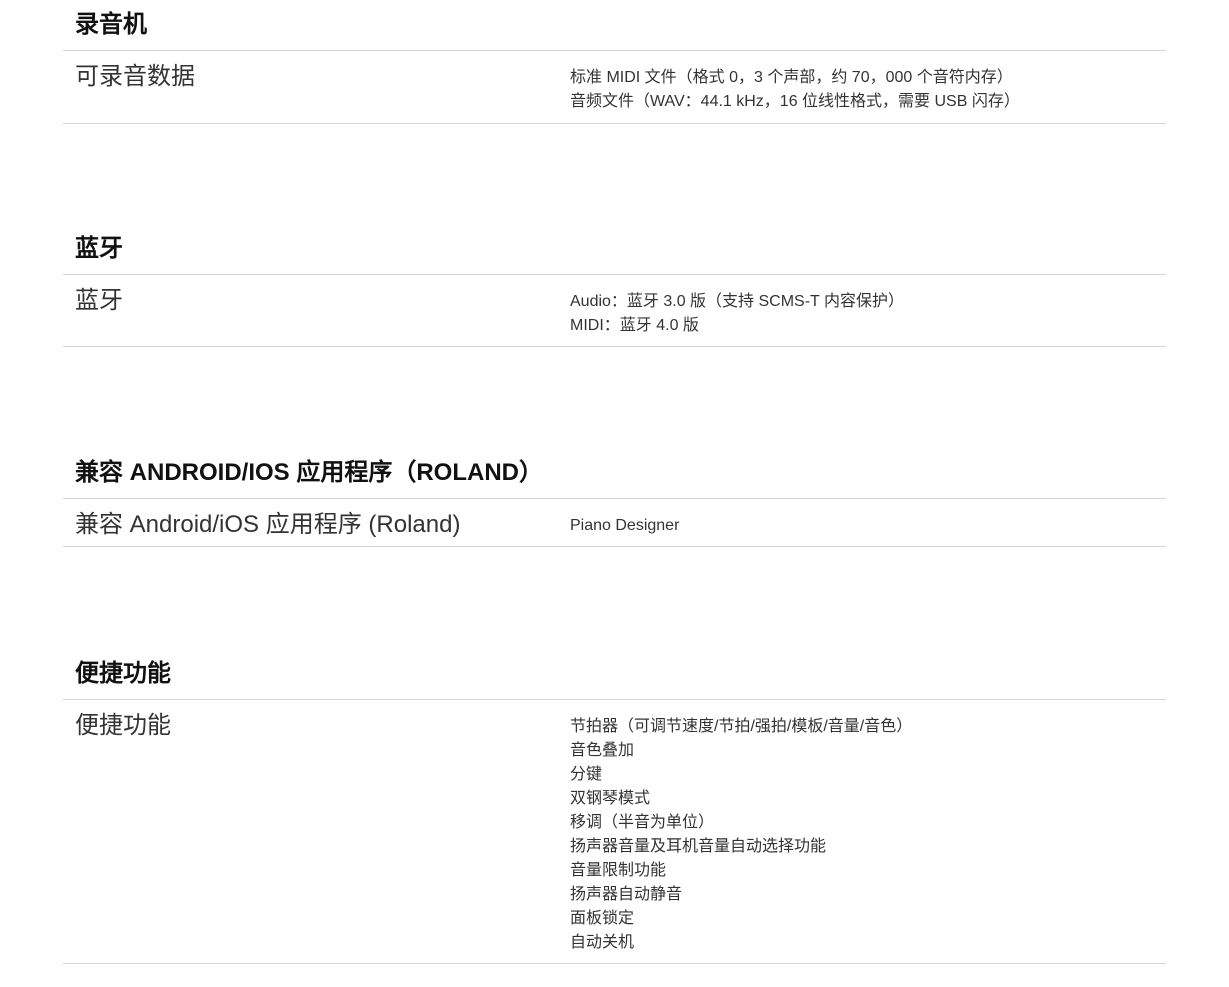 This screenshot has height=987, width=1229. I want to click on spec-value-midi-file: 标准 MIDI 文件（格式 0，3 个声部，约 70，000 个音符内存）, so click(791, 77).